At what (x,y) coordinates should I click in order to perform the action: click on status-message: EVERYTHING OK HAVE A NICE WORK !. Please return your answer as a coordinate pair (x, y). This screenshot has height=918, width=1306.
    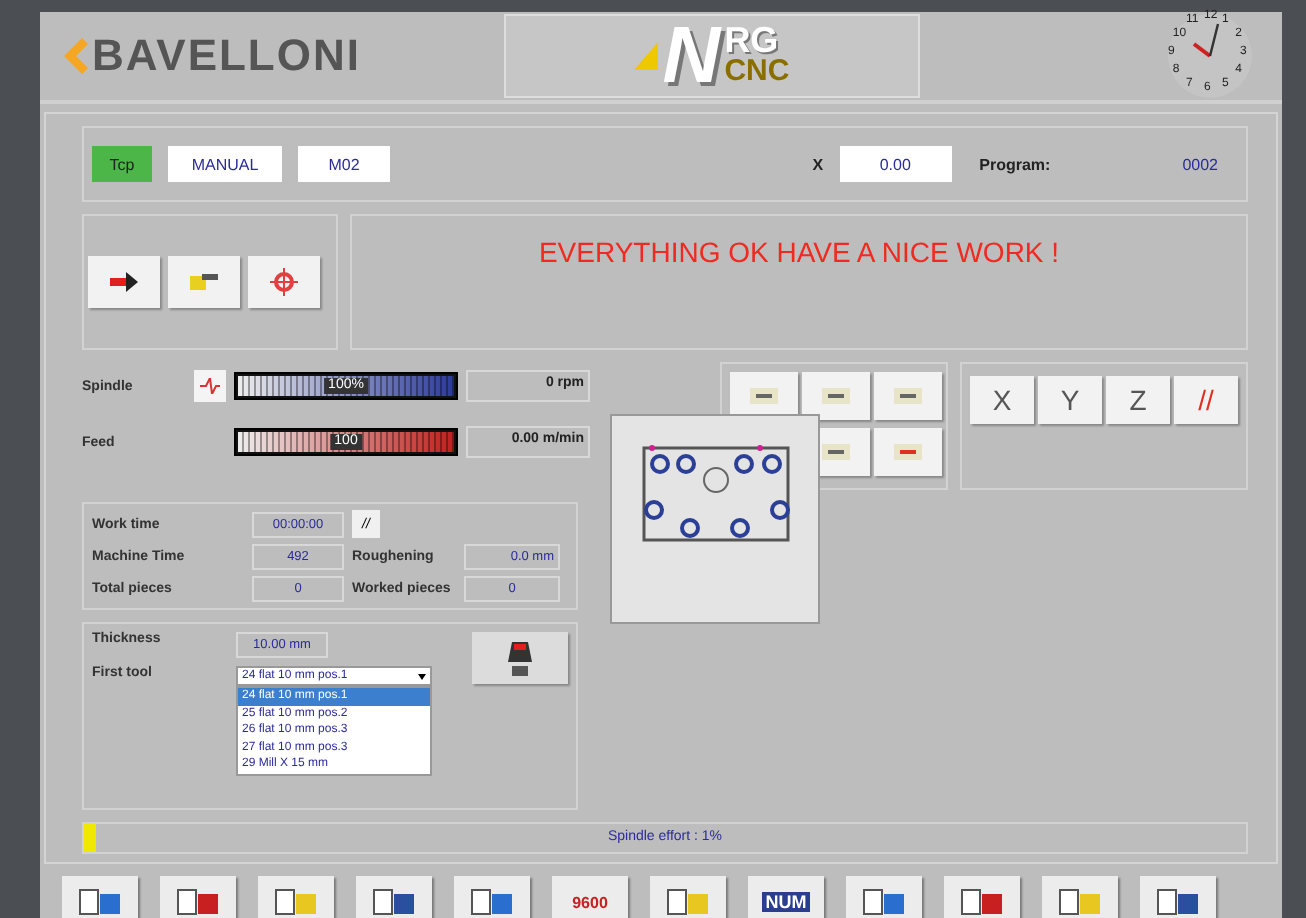
    Looking at the image, I should click on (799, 252).